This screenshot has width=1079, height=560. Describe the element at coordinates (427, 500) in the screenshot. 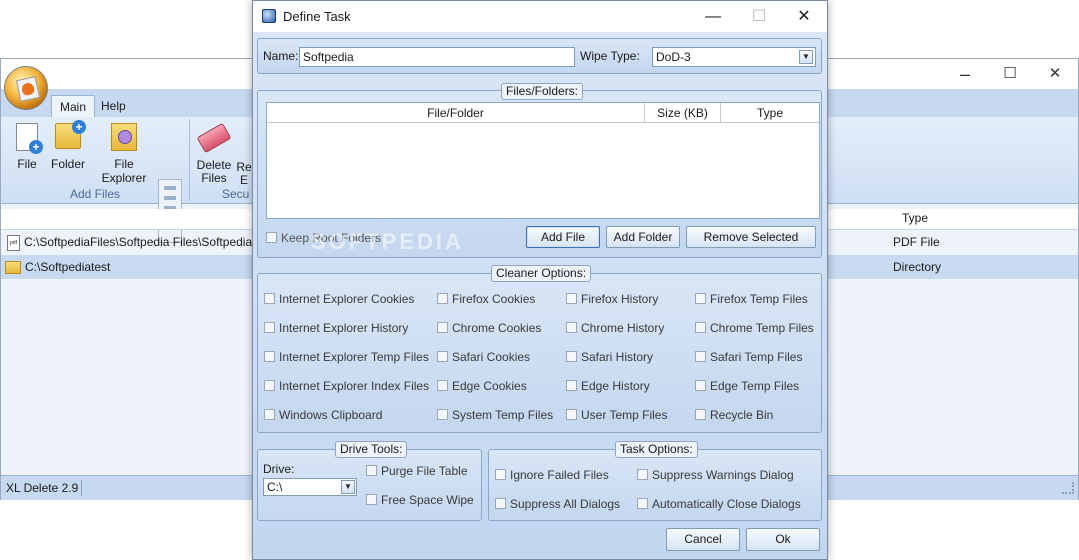

I see `free-space-wipe-label: Free Space Wipe` at that location.